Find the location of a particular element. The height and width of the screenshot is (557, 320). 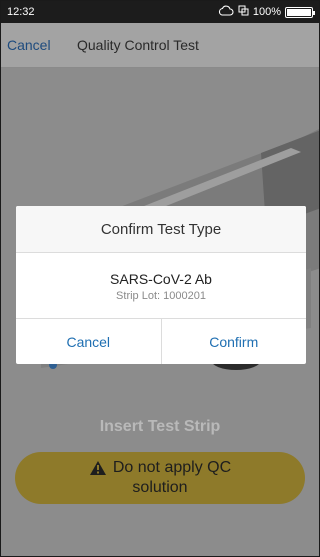

page-title: Quality Control Test is located at coordinates (138, 45).